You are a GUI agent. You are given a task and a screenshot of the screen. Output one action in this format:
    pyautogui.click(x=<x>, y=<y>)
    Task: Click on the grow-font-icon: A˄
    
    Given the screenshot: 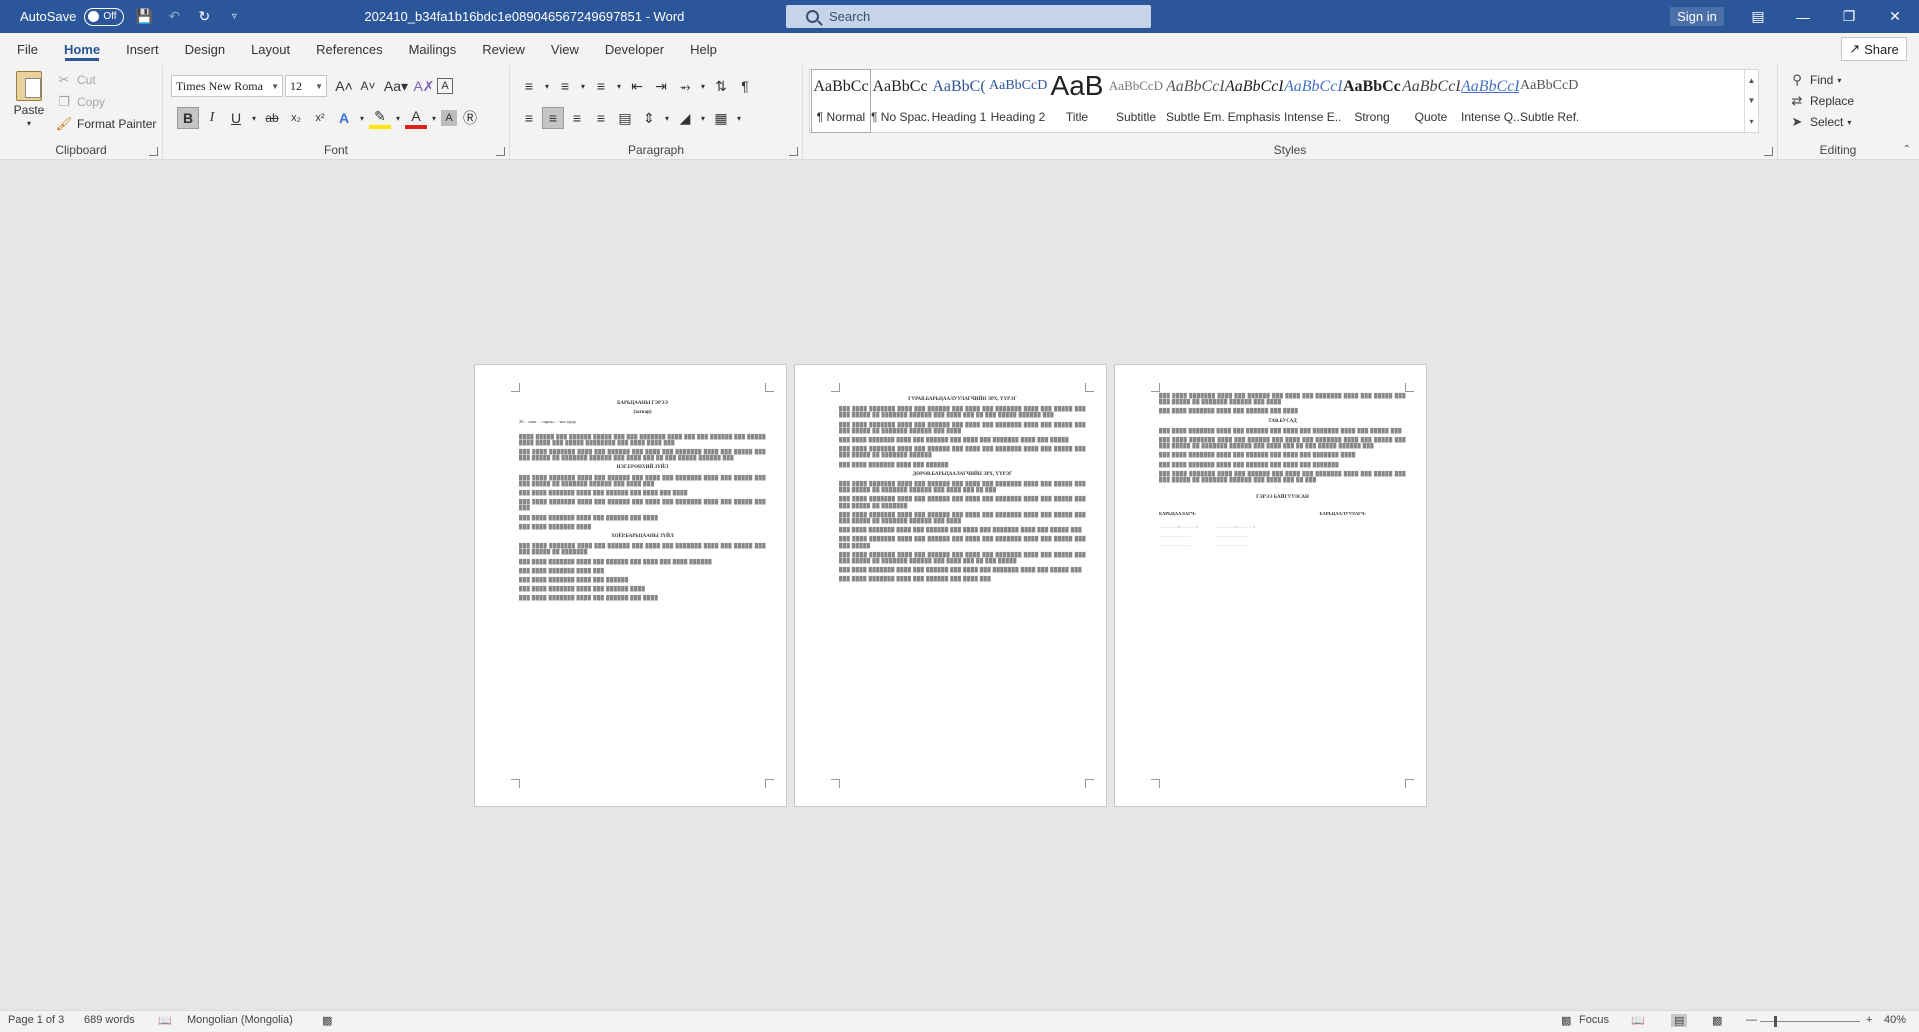 What is the action you would take?
    pyautogui.click(x=344, y=86)
    